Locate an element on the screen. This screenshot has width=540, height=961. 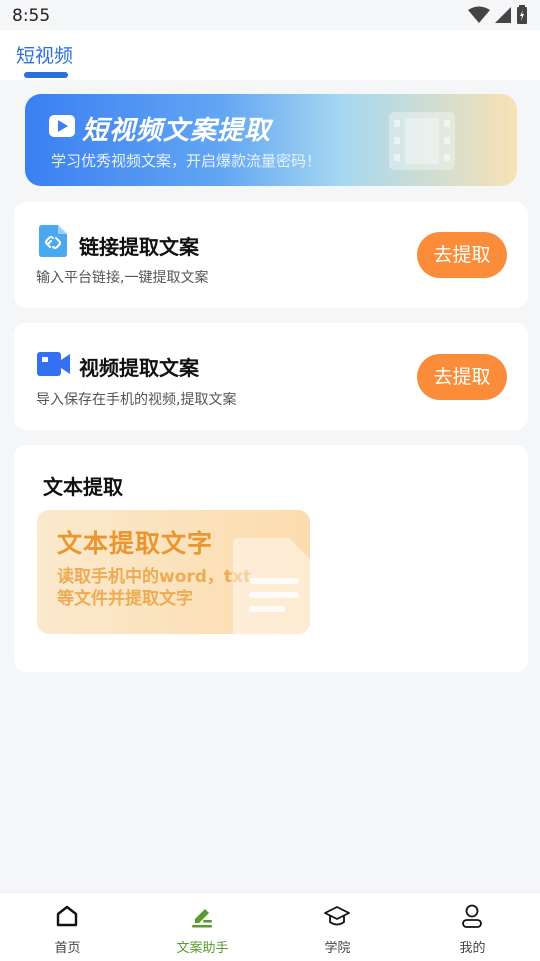
nav-home: 首页 is located at coordinates (67, 927).